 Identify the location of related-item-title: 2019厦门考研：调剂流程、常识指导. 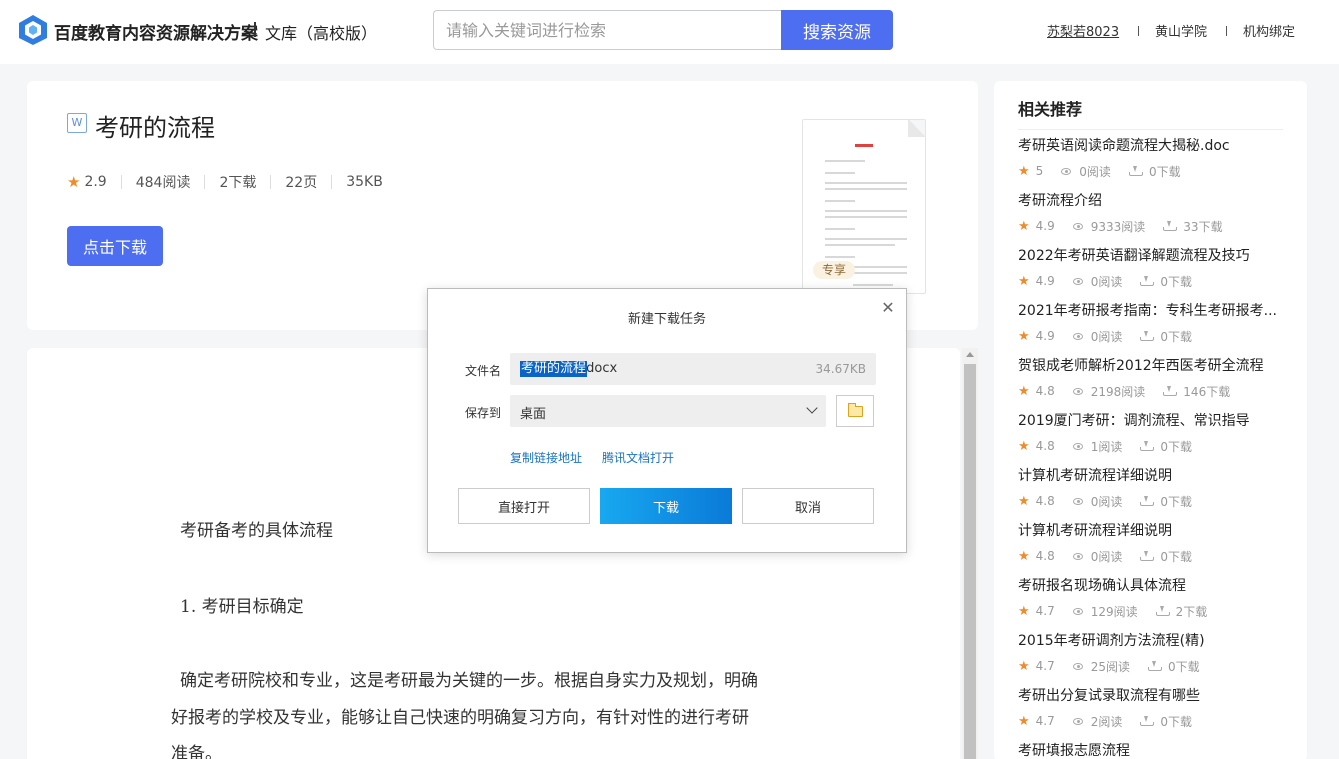
(1150, 421).